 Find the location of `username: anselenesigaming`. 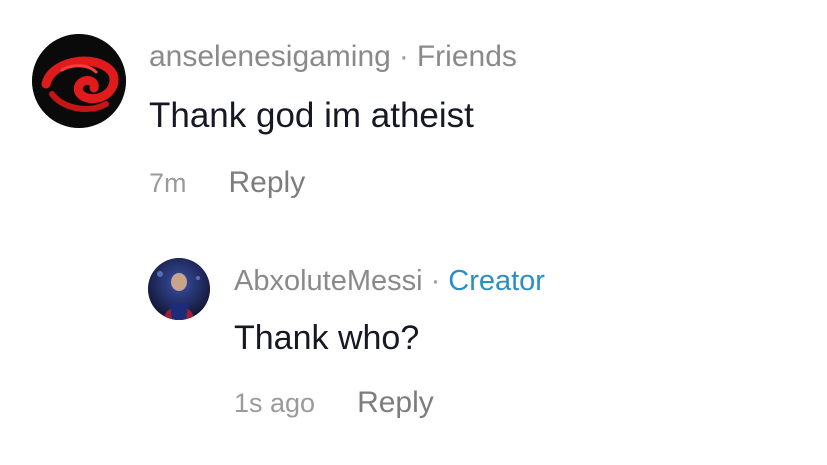

username: anselenesigaming is located at coordinates (270, 56).